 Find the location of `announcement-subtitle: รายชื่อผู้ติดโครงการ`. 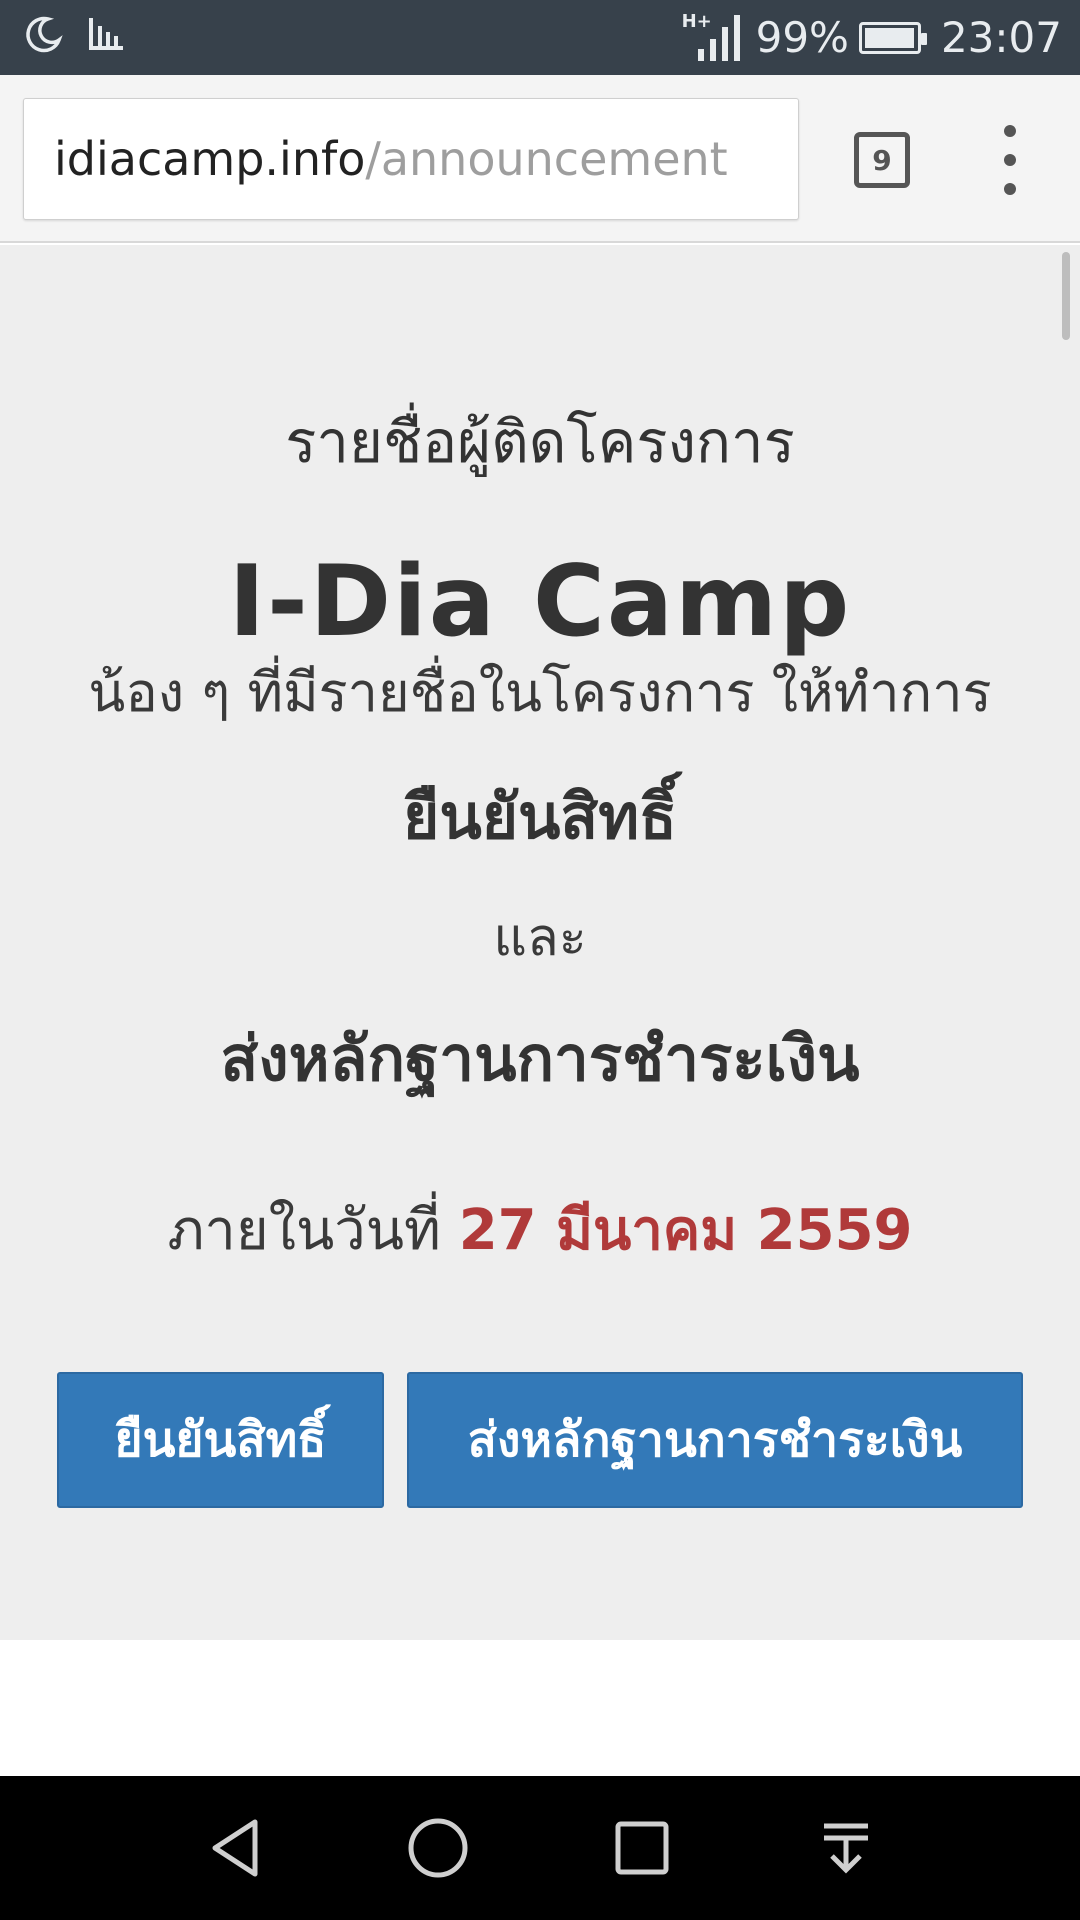

announcement-subtitle: รายชื่อผู้ติดโครงการ is located at coordinates (540, 442).